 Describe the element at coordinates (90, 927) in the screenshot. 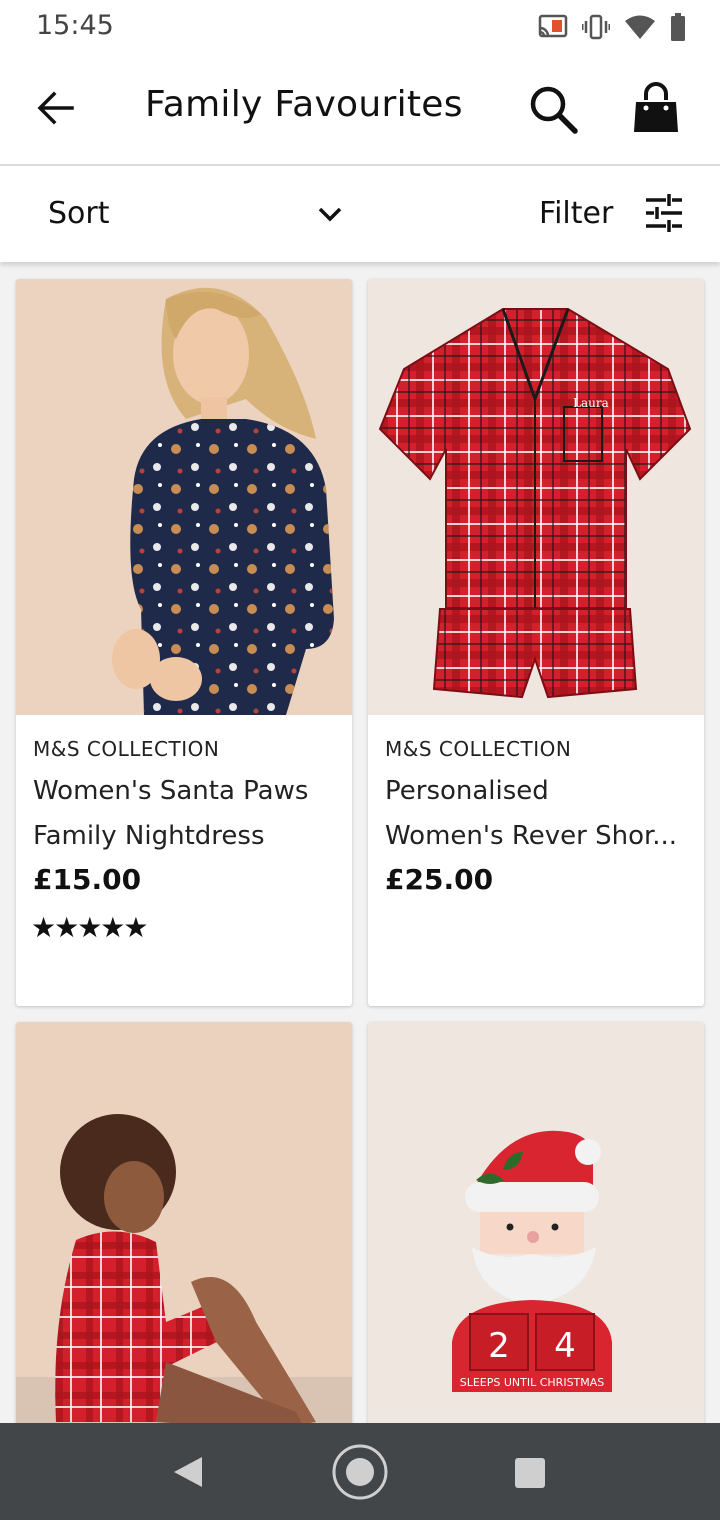

I see `star-rating: ★★★★★` at that location.